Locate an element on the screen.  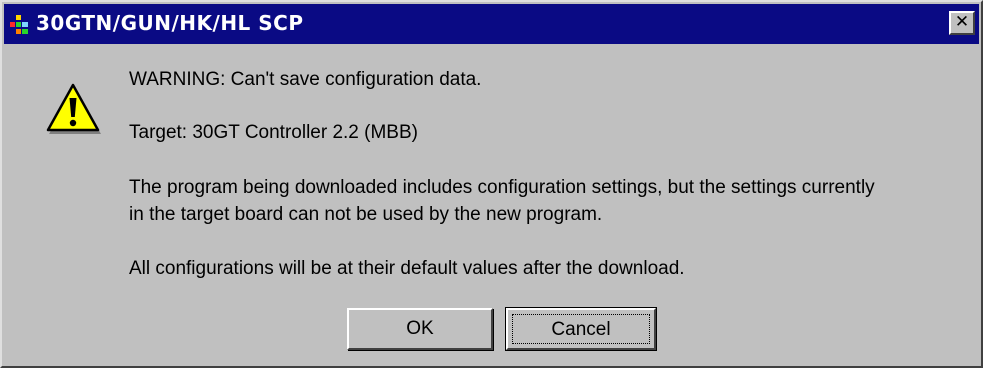
target-info: Target: 30GT Controller 2.2 (MBB) is located at coordinates (273, 132).